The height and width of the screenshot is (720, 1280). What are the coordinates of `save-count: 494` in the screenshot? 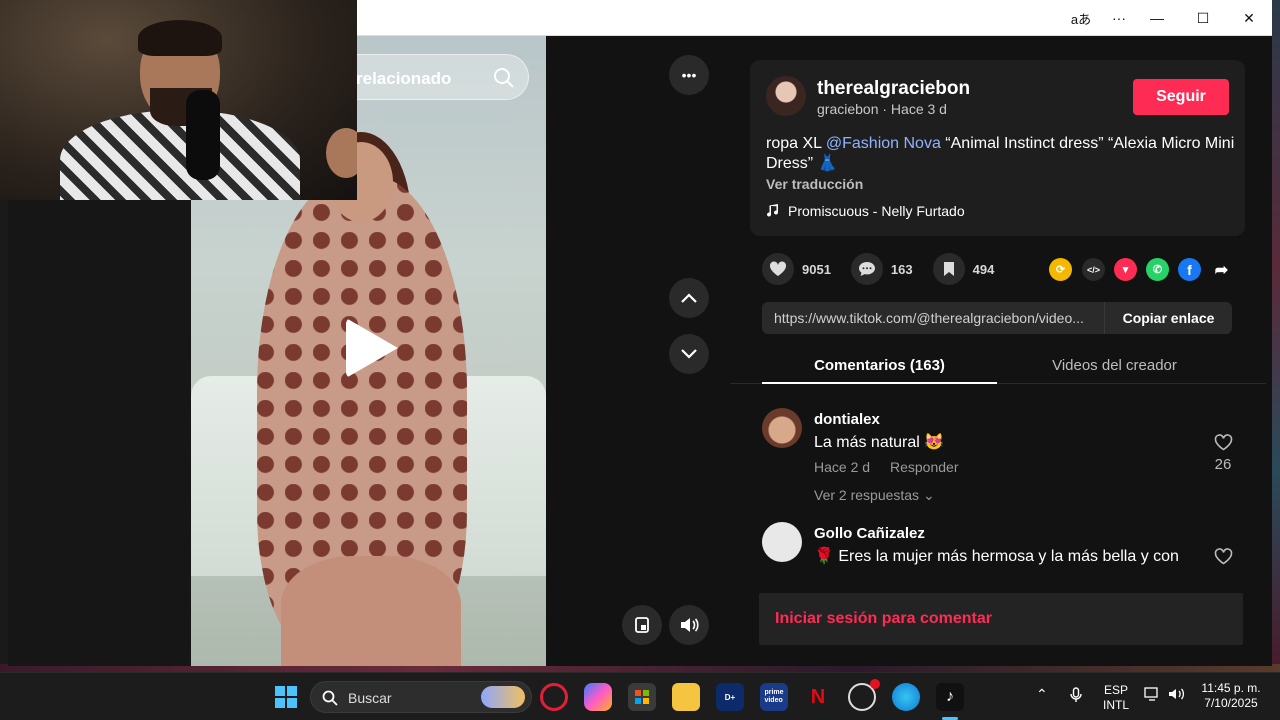 It's located at (983, 269).